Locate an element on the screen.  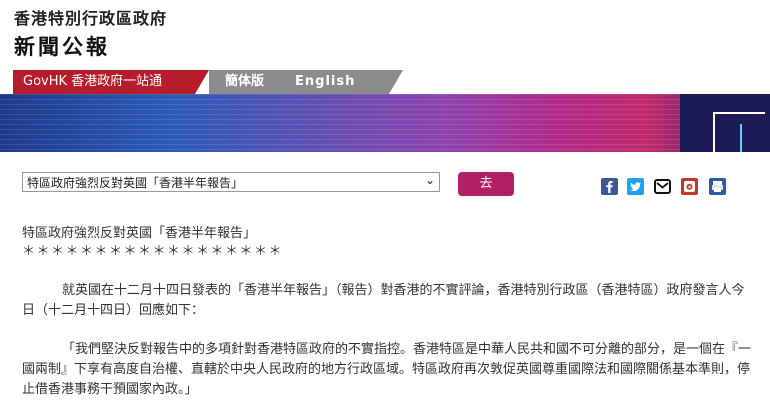
select-value: 特區政府強烈反對英國「香港半年報告」 is located at coordinates (135, 183).